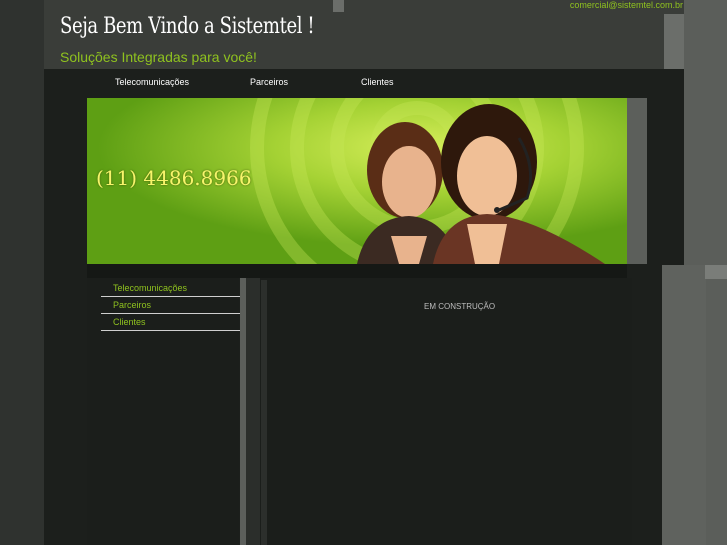 Image resolution: width=727 pixels, height=545 pixels. Describe the element at coordinates (637, 181) in the screenshot. I see `banner-edge` at that location.